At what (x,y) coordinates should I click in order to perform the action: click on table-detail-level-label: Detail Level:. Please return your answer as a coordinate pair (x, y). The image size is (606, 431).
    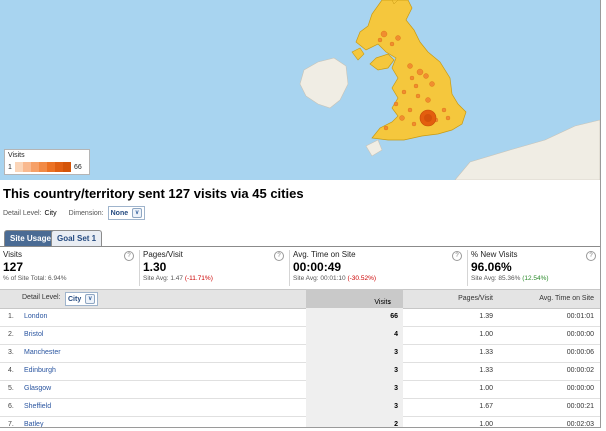
    Looking at the image, I should click on (41, 297).